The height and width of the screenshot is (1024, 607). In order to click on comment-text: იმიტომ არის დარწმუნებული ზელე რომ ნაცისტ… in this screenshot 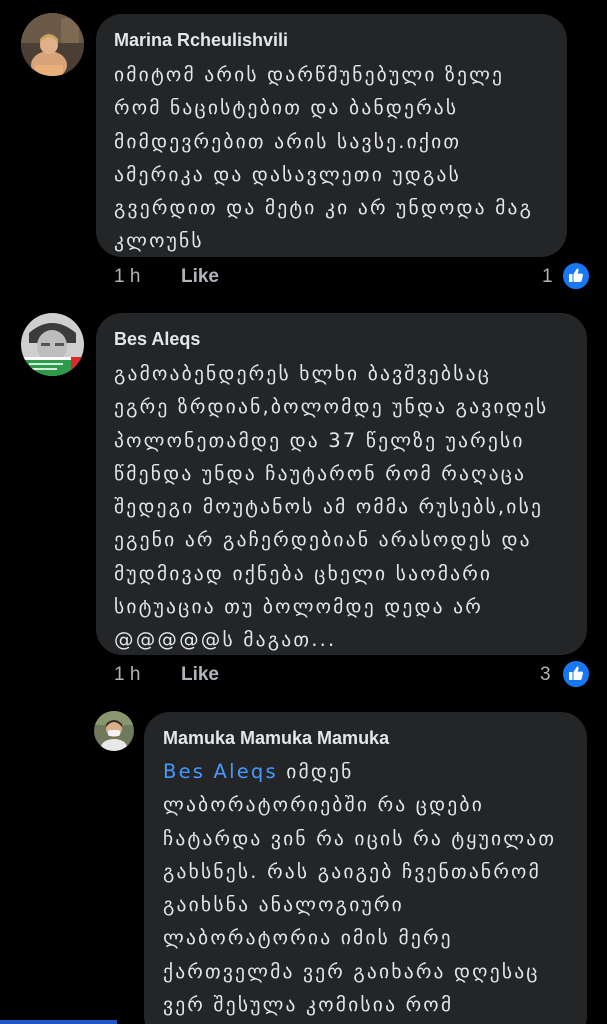, I will do `click(323, 158)`.